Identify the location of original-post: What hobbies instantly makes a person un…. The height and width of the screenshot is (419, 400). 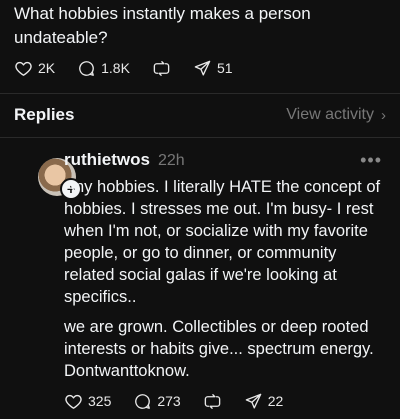
(200, 25).